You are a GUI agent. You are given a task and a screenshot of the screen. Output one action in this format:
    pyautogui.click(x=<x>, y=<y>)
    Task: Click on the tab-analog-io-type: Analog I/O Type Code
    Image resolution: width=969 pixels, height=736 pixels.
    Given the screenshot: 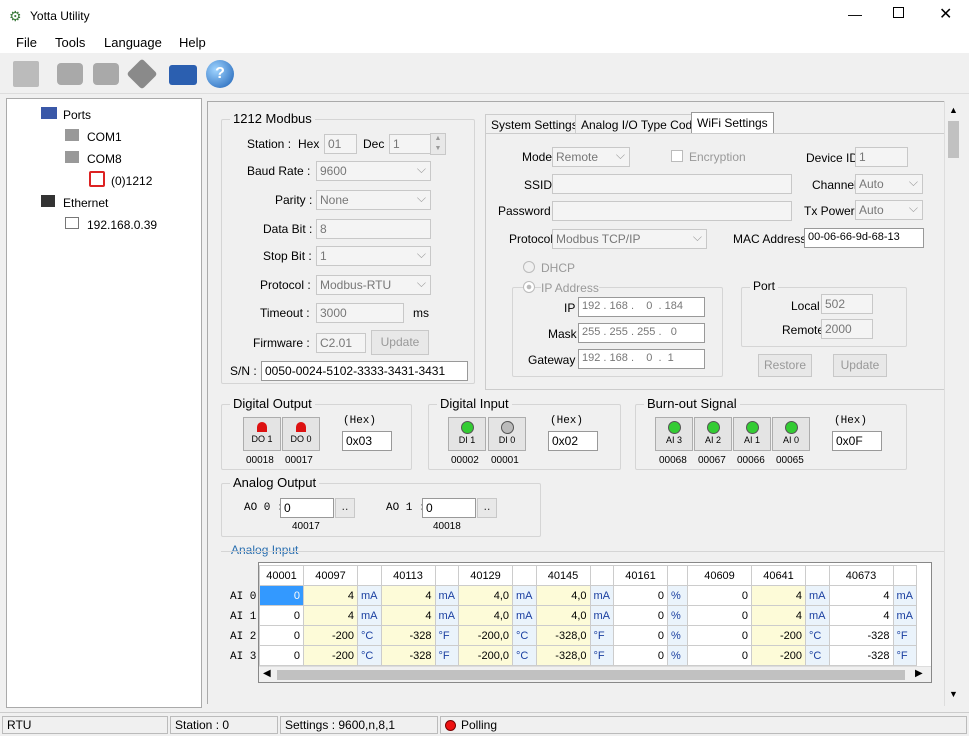 What is the action you would take?
    pyautogui.click(x=640, y=124)
    